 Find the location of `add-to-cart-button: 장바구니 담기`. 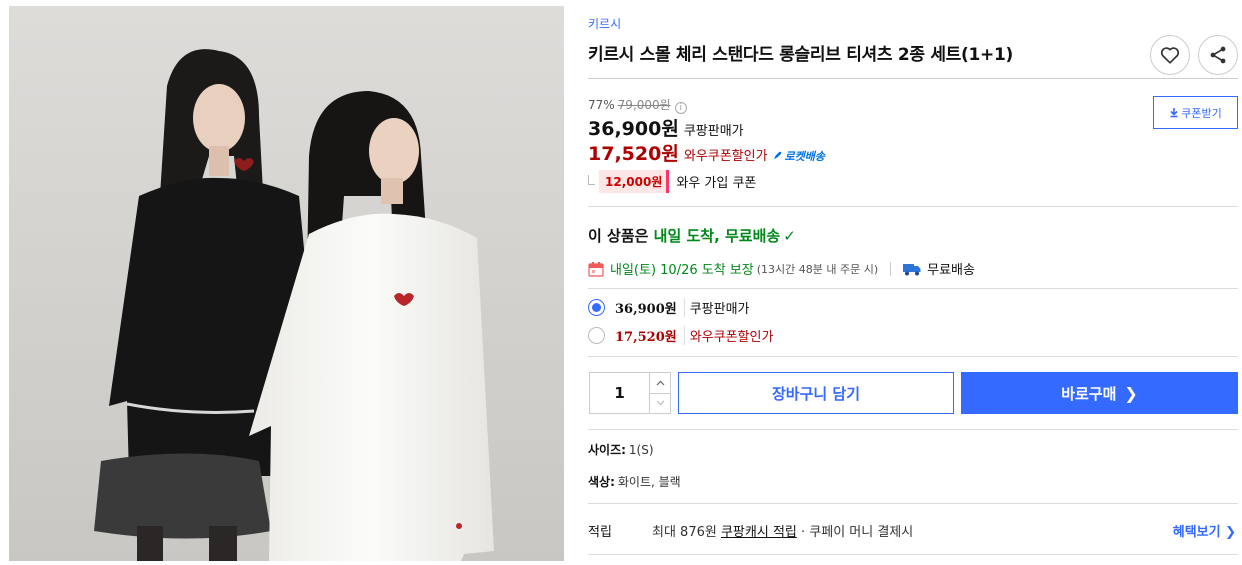

add-to-cart-button: 장바구니 담기 is located at coordinates (816, 393).